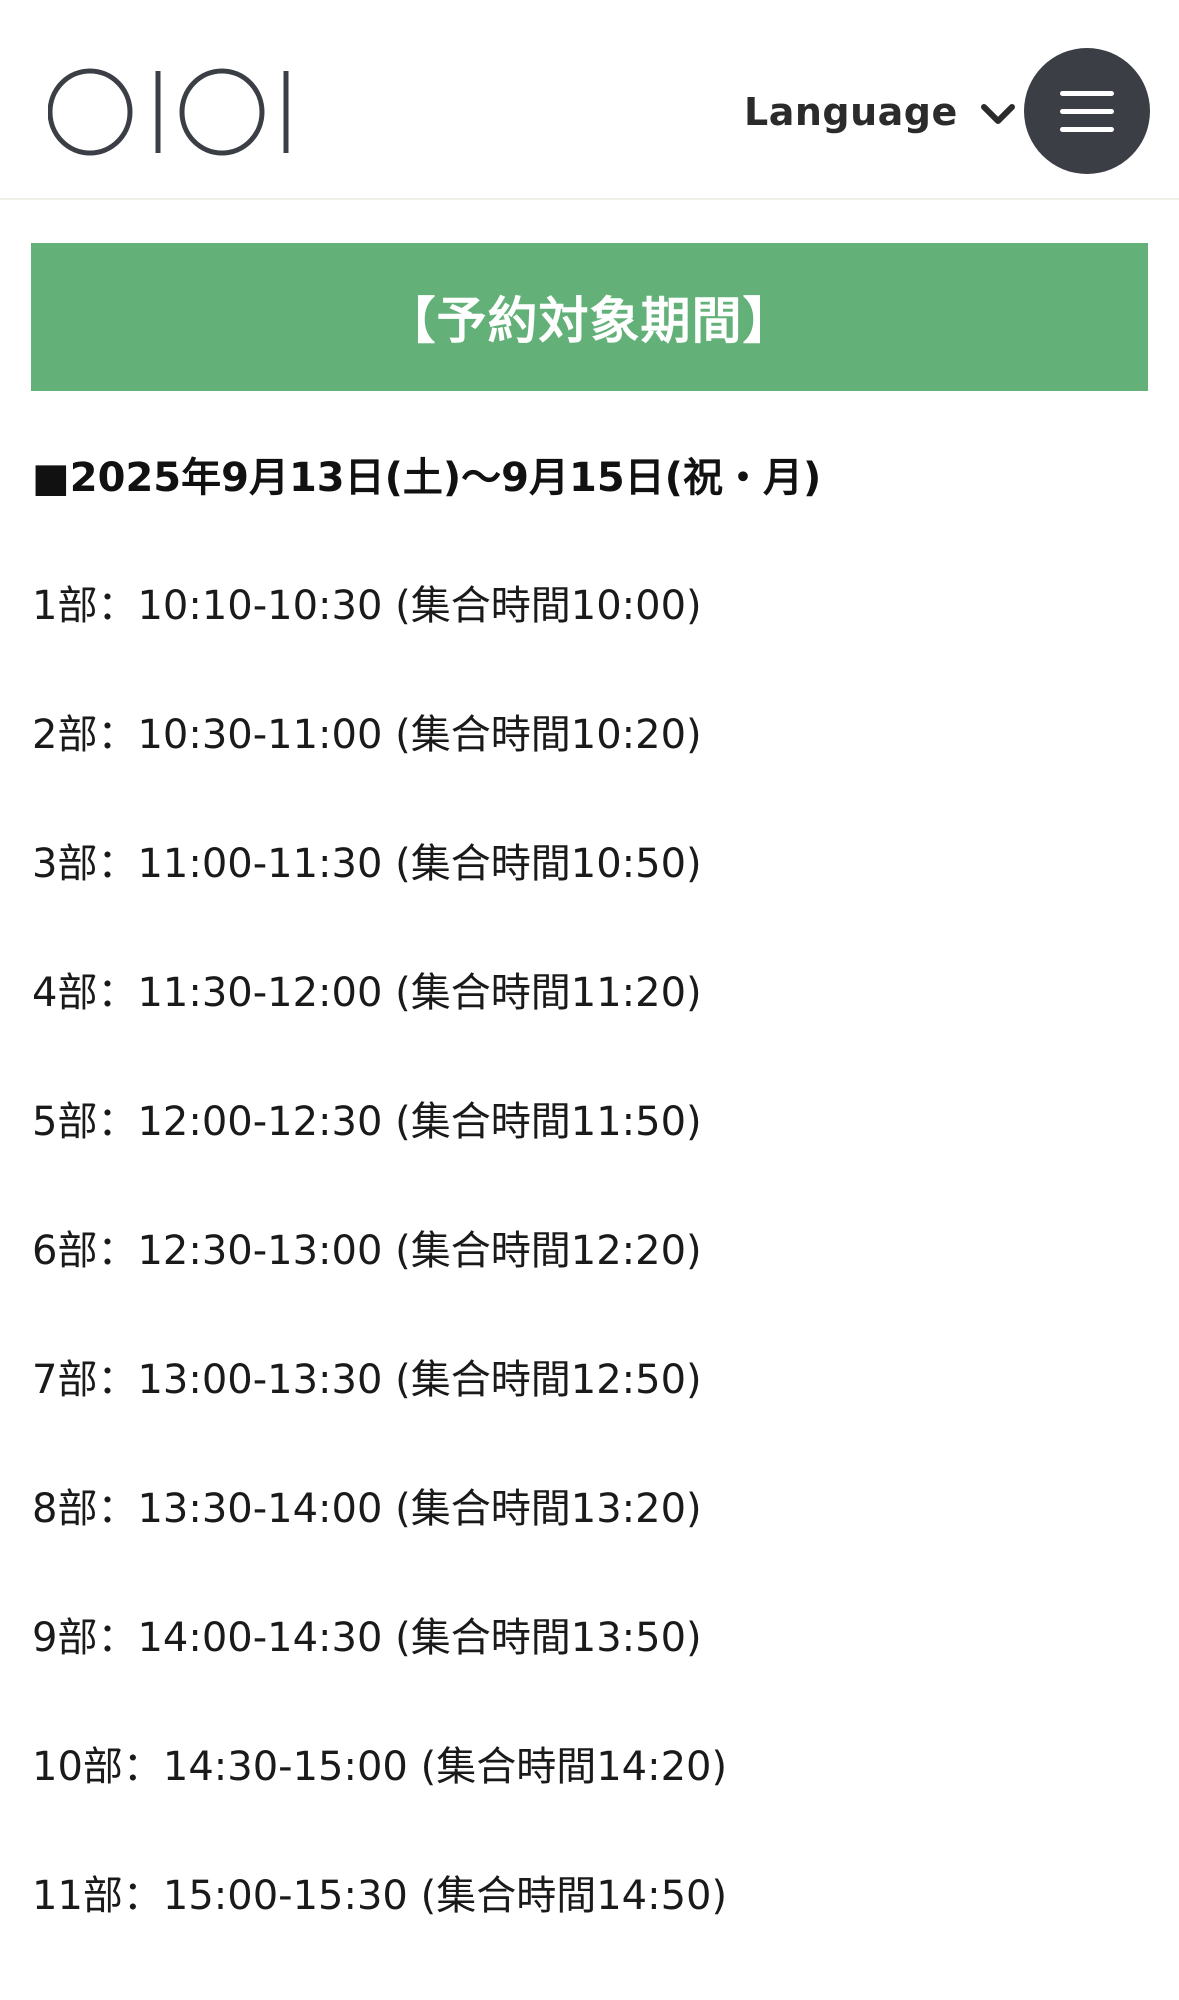  I want to click on schedule-item: 8部：13:30-14:00 (集合時間13:20), so click(367, 1509).